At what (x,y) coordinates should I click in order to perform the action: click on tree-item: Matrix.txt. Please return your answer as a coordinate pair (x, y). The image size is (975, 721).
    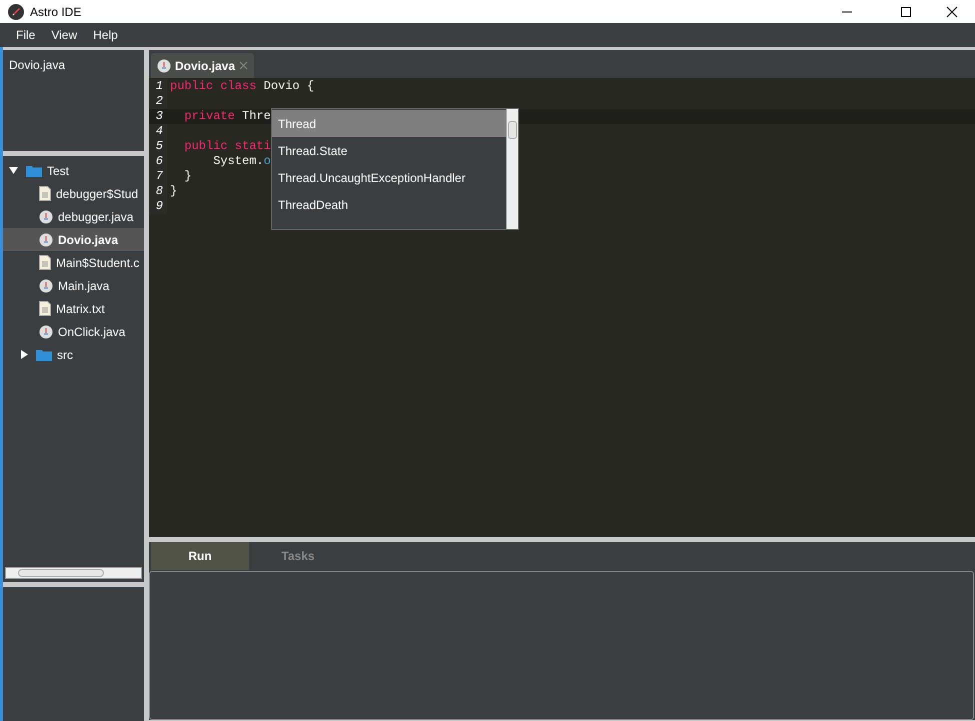
    Looking at the image, I should click on (73, 308).